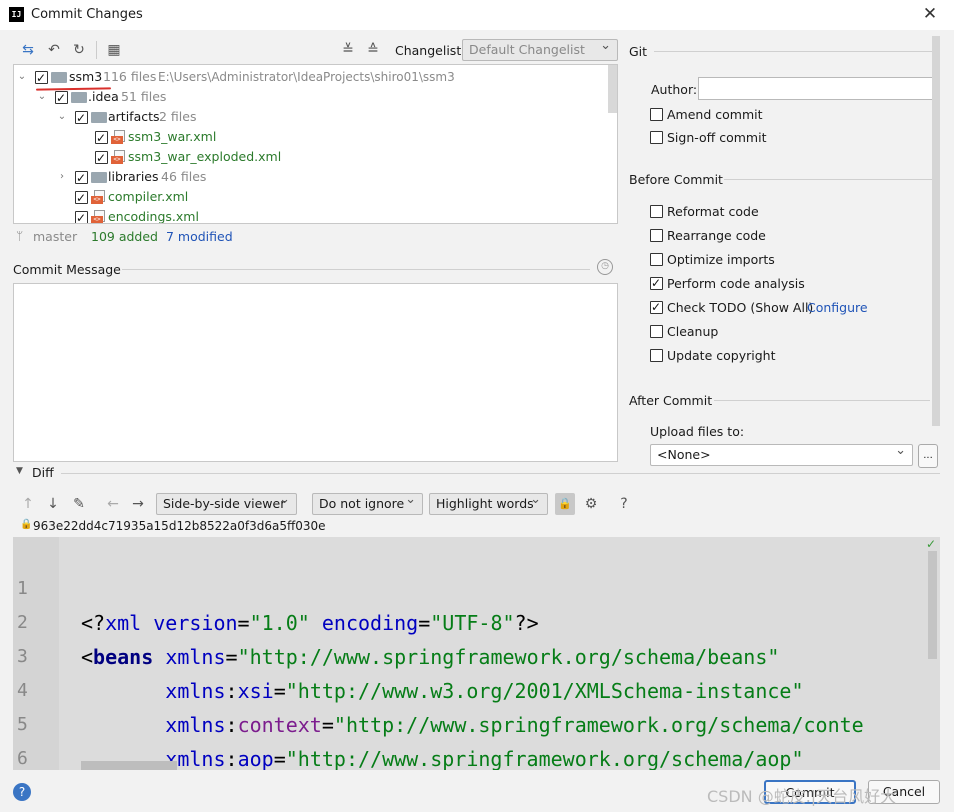 The image size is (954, 812). What do you see at coordinates (138, 504) in the screenshot?
I see `arrow-right-icon: →` at bounding box center [138, 504].